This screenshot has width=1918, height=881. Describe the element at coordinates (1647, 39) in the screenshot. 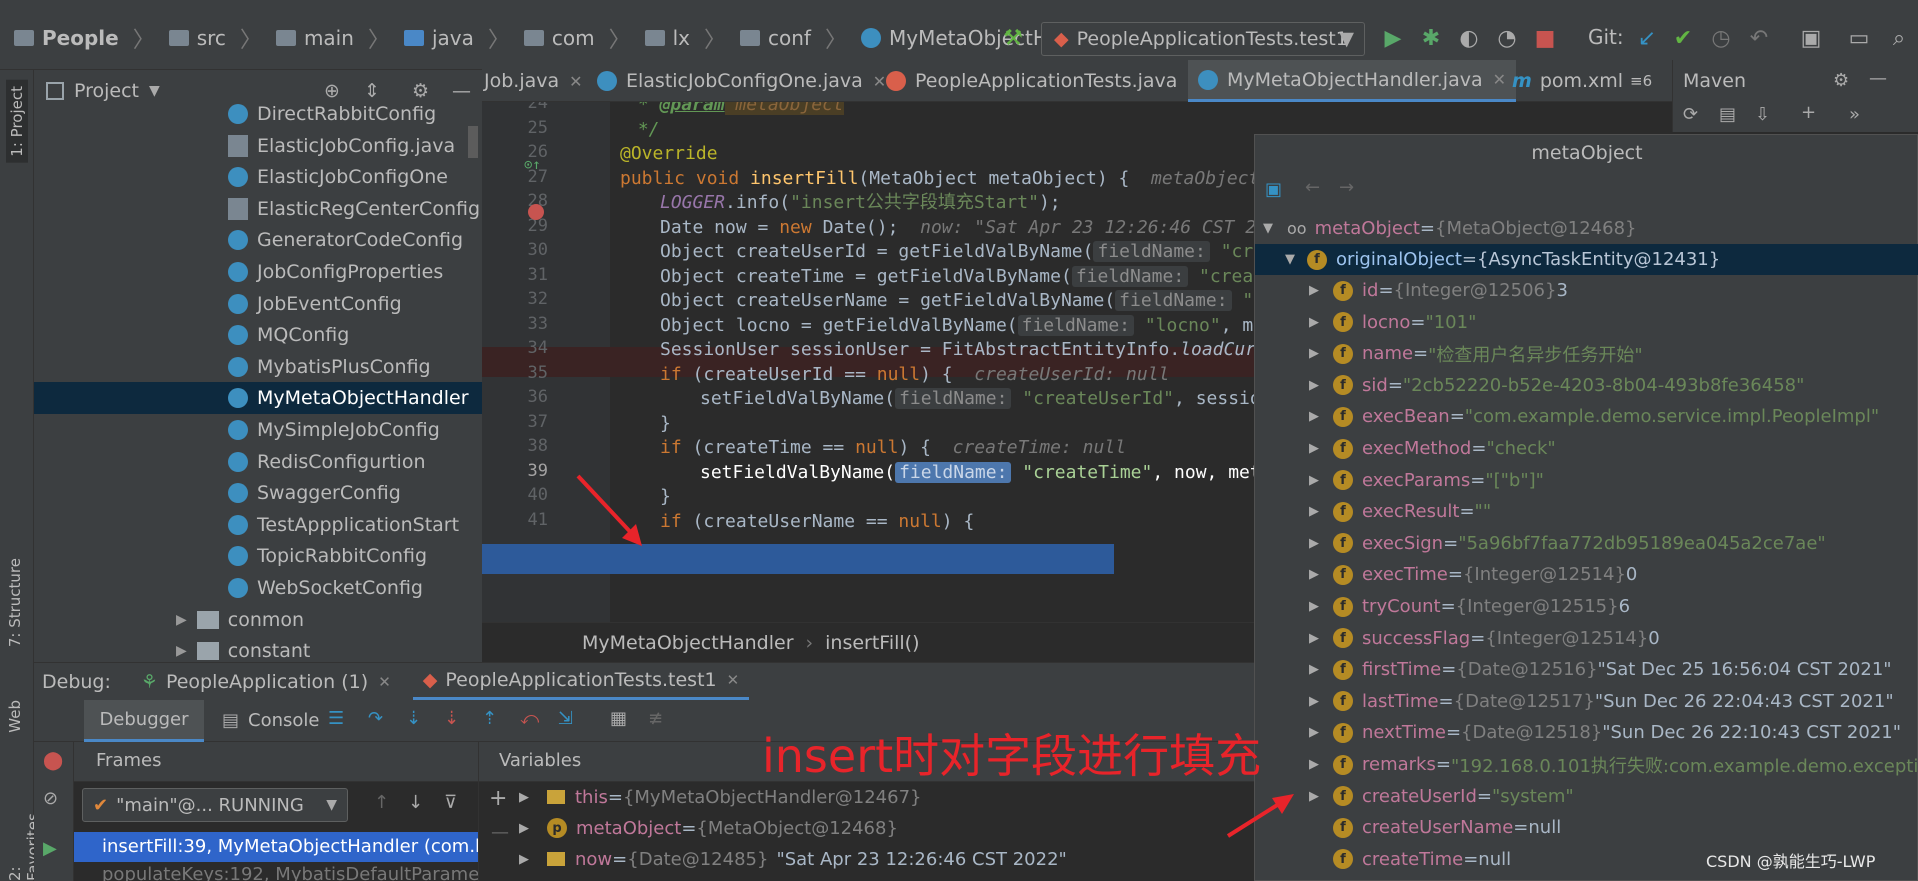

I see `git-update-icon: ↙` at that location.